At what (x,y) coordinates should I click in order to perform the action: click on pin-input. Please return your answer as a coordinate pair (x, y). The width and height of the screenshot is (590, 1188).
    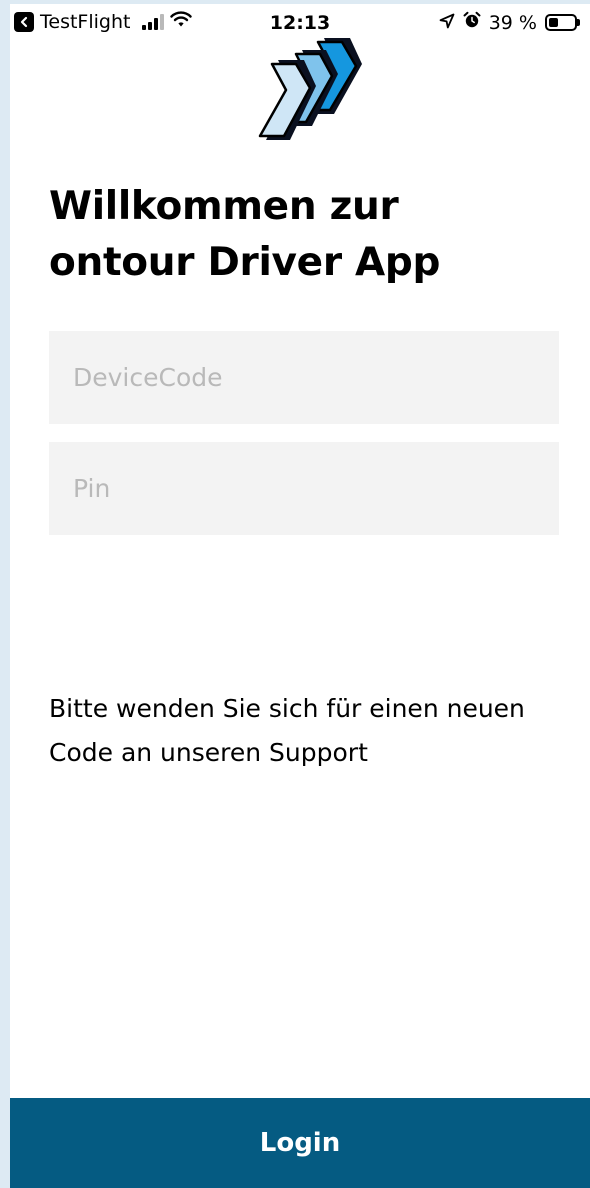
    Looking at the image, I should click on (304, 488).